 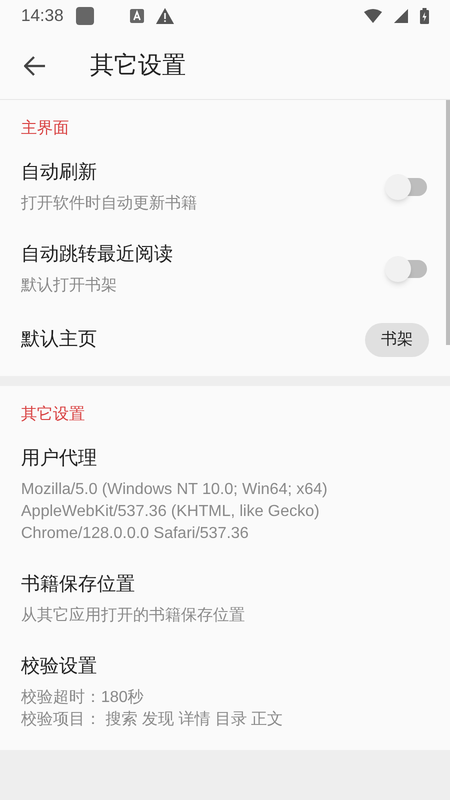 What do you see at coordinates (97, 255) in the screenshot?
I see `setting-title: 自动跳转最近阅读` at bounding box center [97, 255].